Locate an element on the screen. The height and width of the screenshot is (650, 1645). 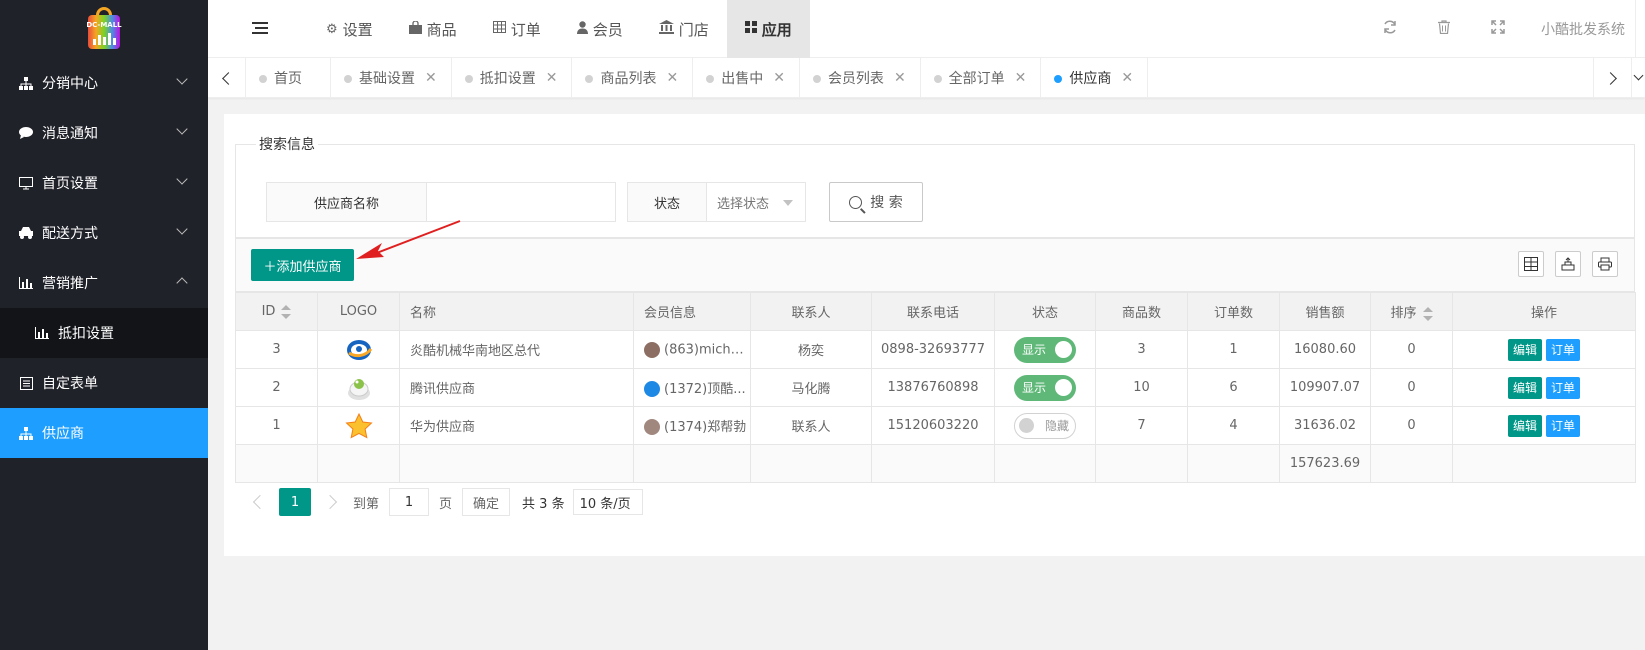
tab-on-sale: 出售中 ✕ is located at coordinates (746, 78).